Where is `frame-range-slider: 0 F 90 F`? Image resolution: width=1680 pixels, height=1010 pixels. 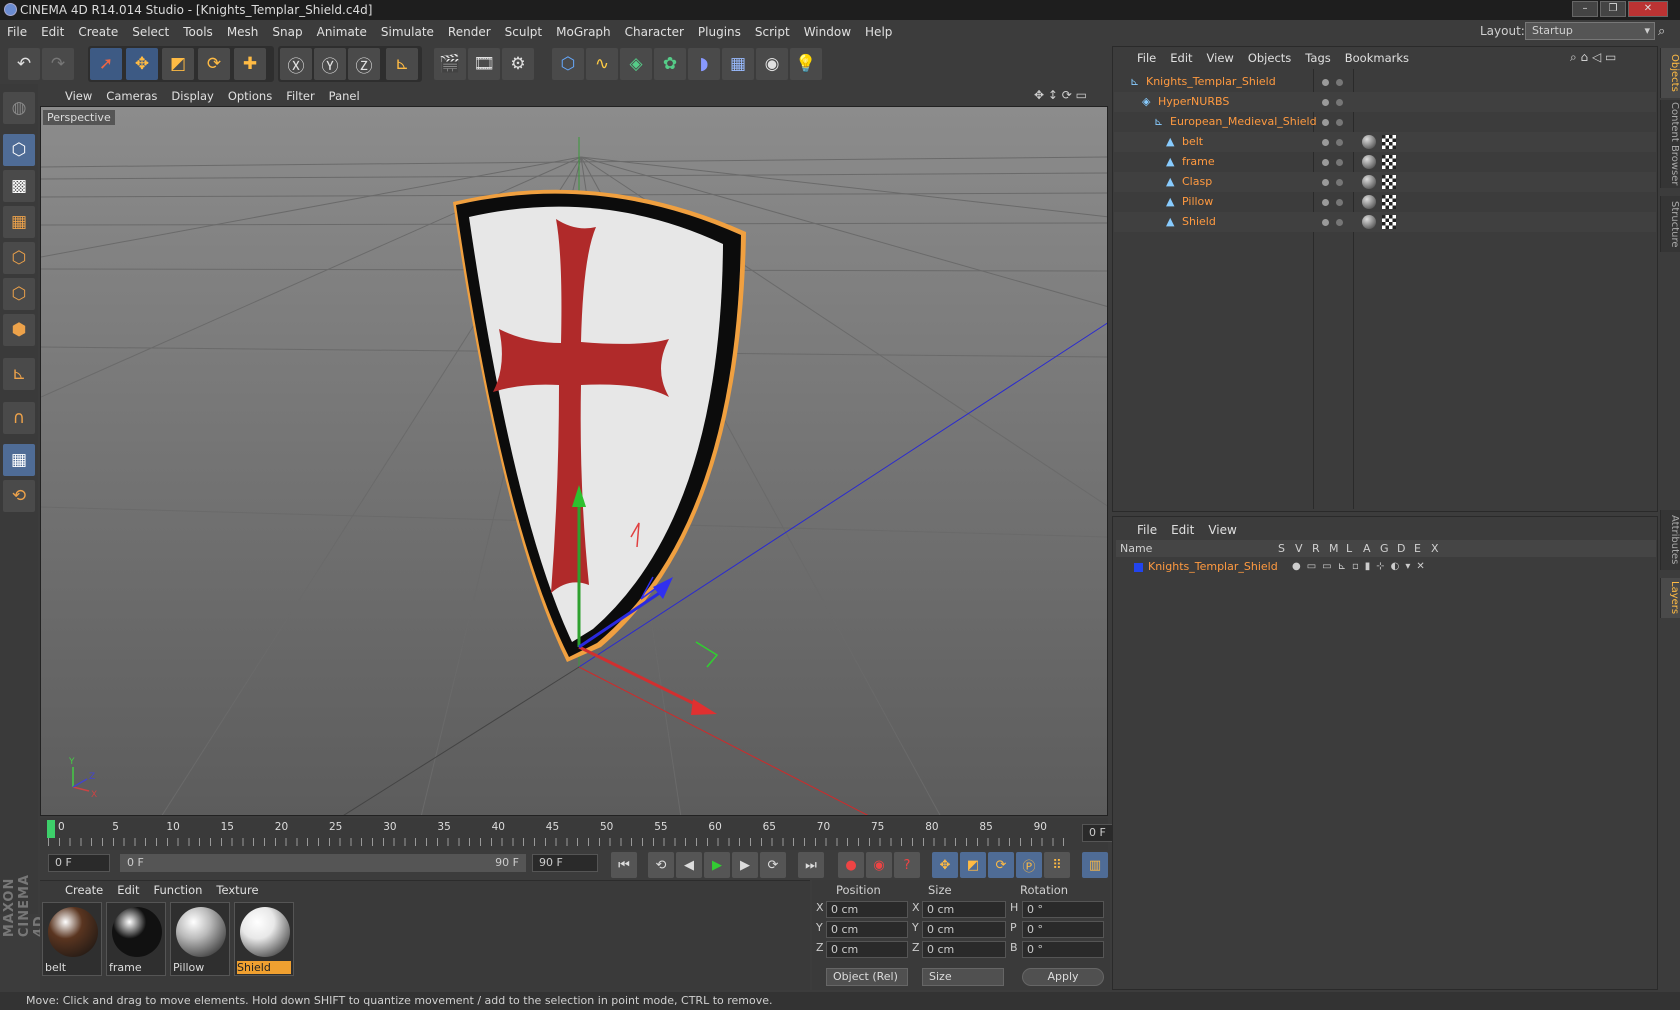
frame-range-slider: 0 F 90 F is located at coordinates (323, 863).